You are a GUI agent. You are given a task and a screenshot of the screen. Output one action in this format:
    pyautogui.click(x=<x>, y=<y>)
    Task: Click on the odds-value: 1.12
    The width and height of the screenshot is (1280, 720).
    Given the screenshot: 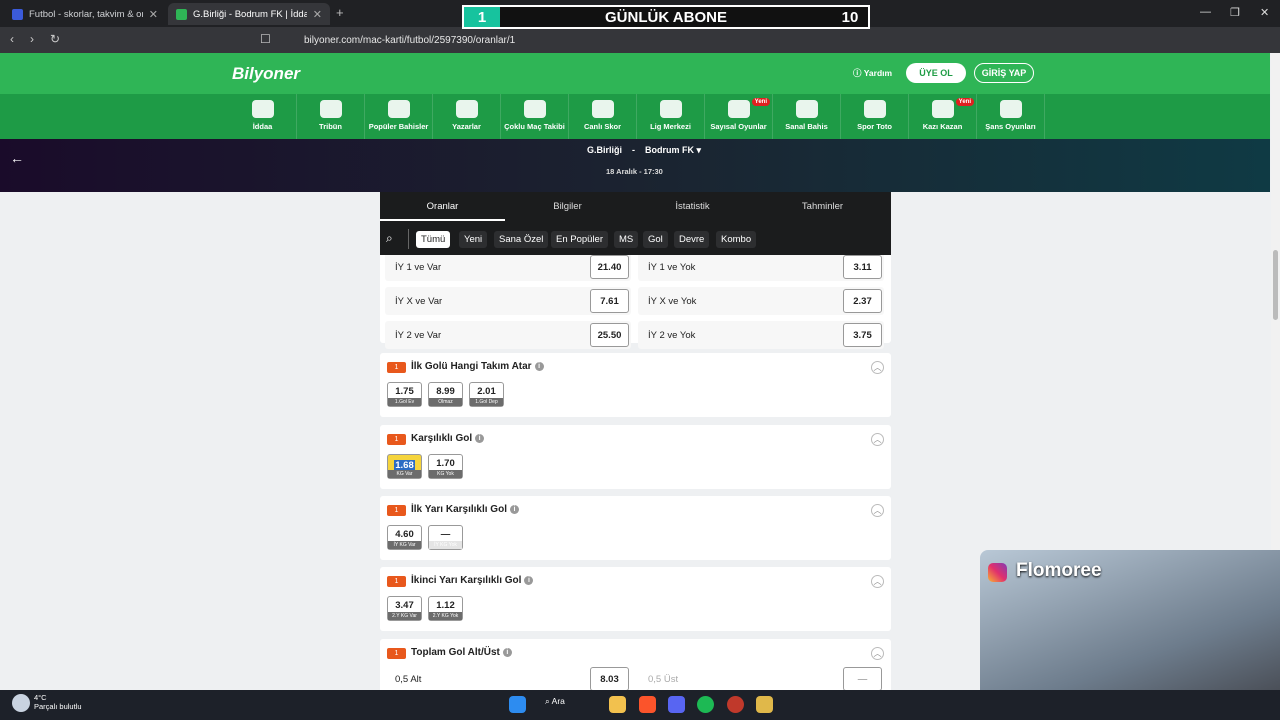 What is the action you would take?
    pyautogui.click(x=445, y=605)
    